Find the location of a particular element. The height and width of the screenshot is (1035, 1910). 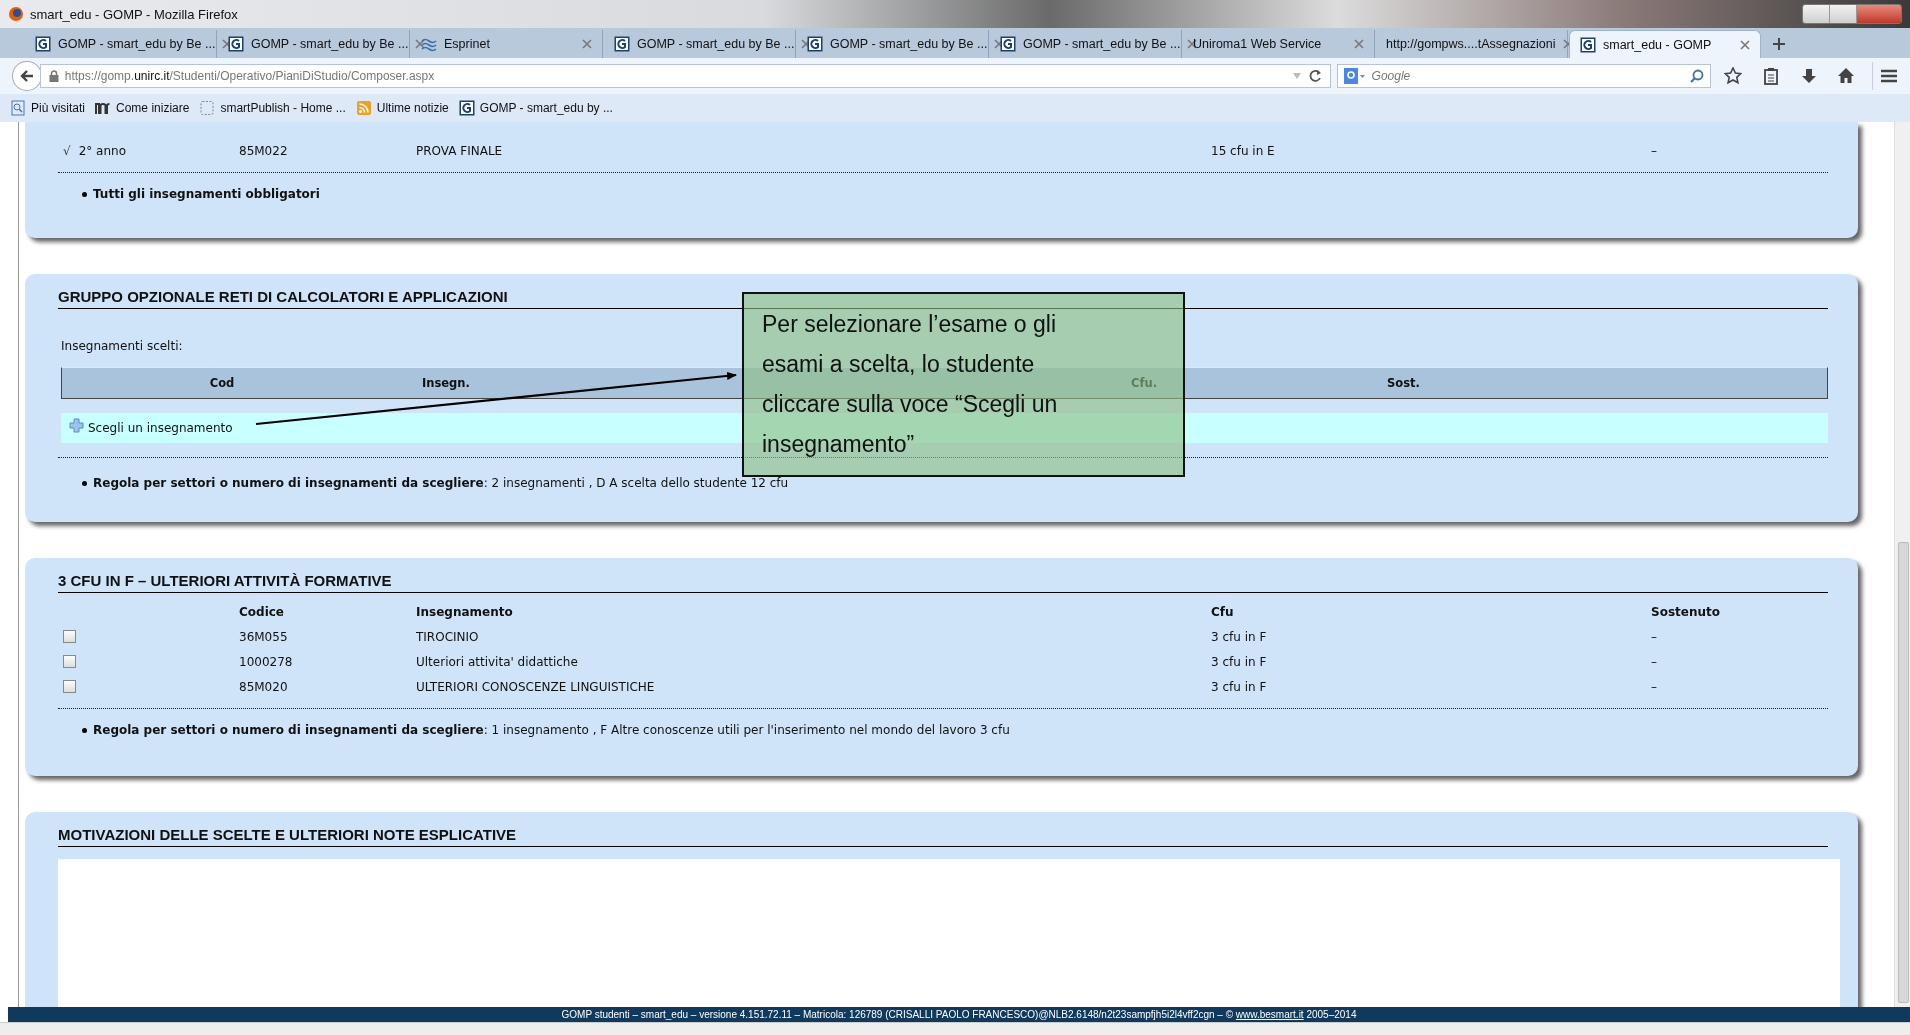

table-cell-text: Ulteriori attivita' didattiche is located at coordinates (497, 661).